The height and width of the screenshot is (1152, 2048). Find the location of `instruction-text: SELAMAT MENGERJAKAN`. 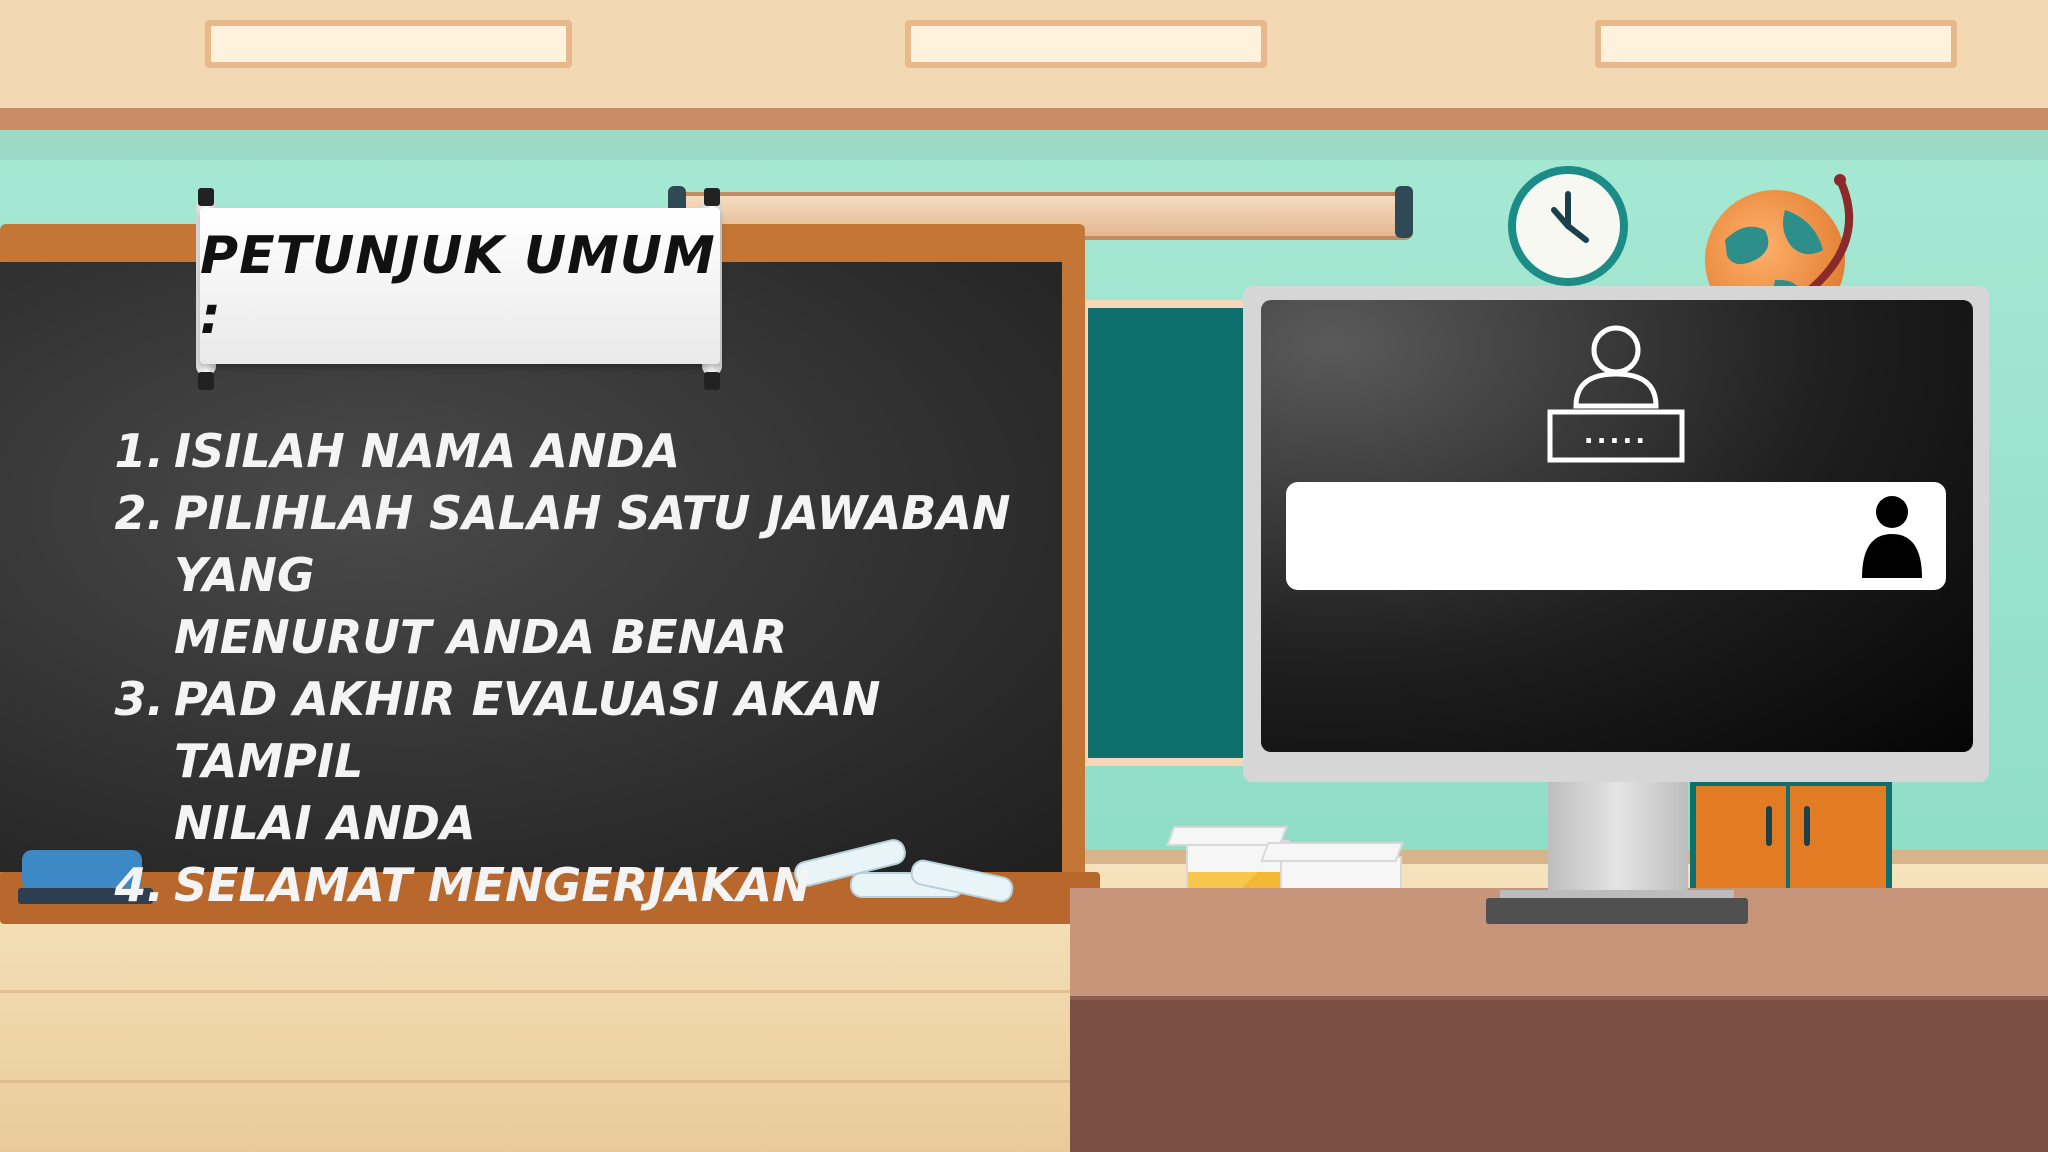

instruction-text: SELAMAT MENGERJAKAN is located at coordinates (613, 885).